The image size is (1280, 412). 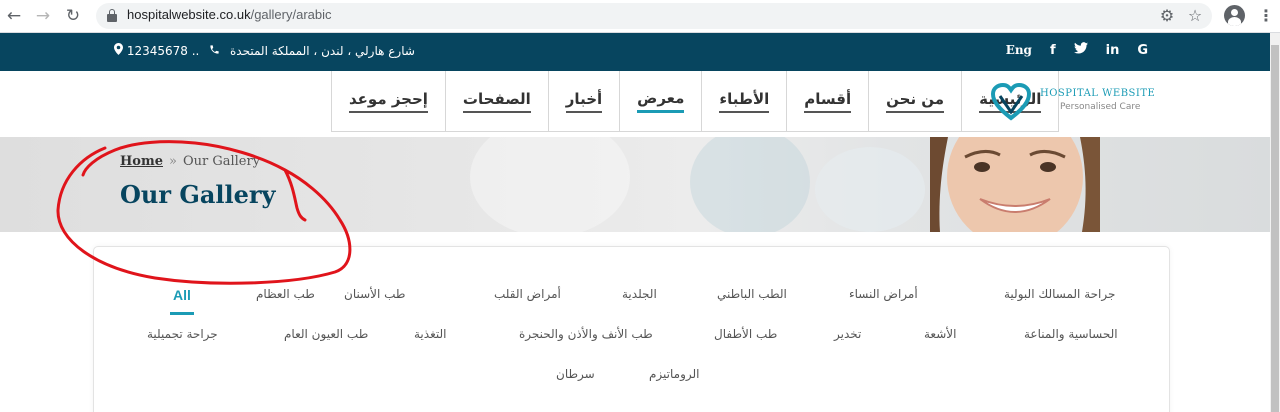 I want to click on filter-tab: أمراض القلب, so click(x=527, y=294).